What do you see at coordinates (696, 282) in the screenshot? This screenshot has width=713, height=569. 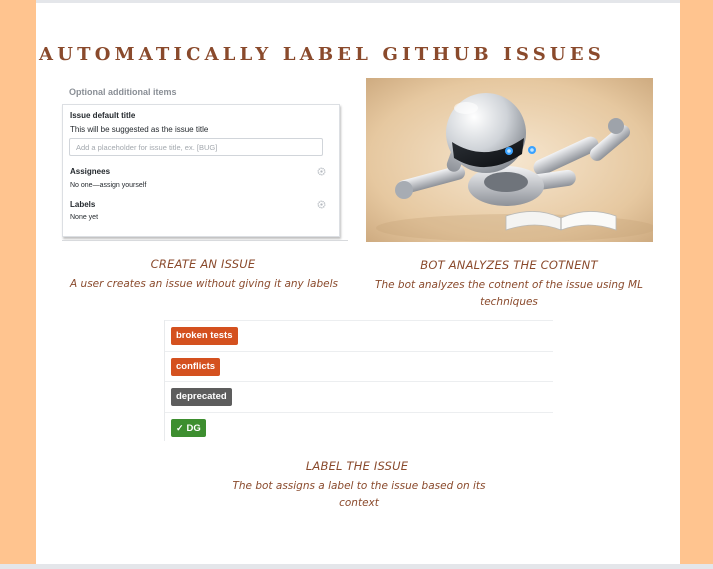 I see `right-accent-stripe` at bounding box center [696, 282].